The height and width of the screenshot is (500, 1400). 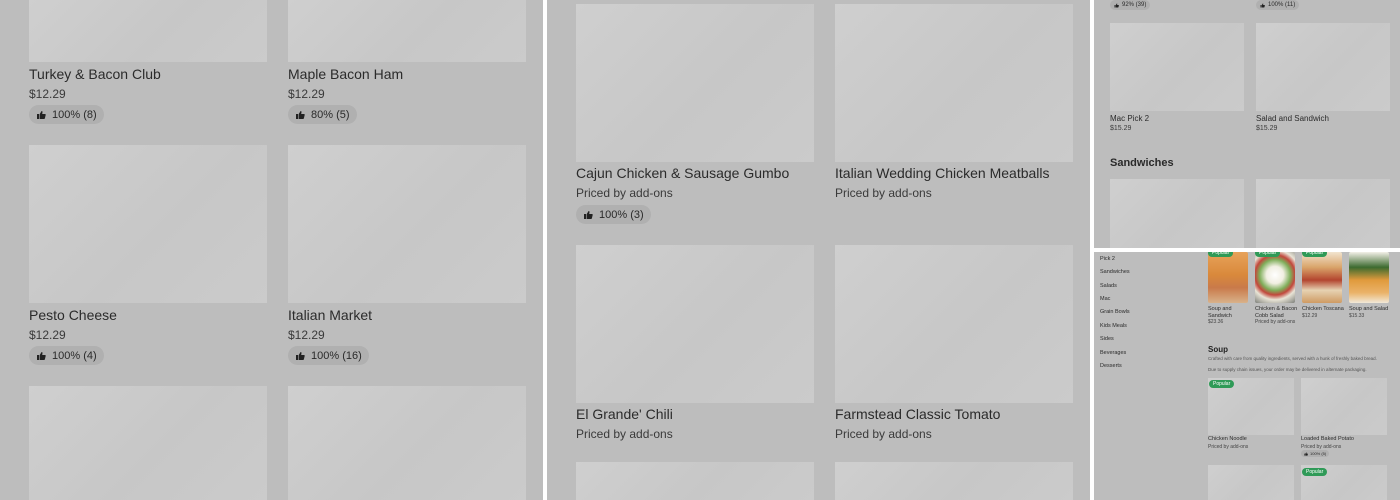 What do you see at coordinates (74, 114) in the screenshot?
I see `rating-text: 100% (8)` at bounding box center [74, 114].